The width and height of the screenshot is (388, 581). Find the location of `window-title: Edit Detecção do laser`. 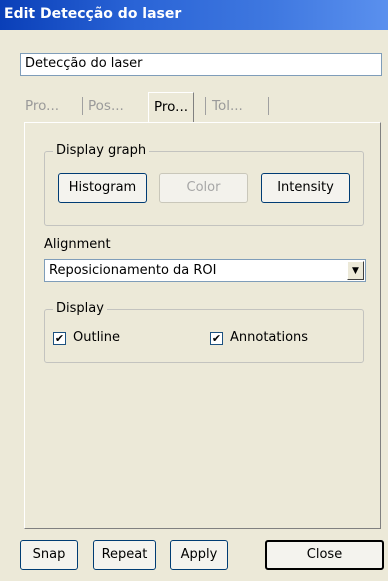

window-title: Edit Detecção do laser is located at coordinates (93, 14).